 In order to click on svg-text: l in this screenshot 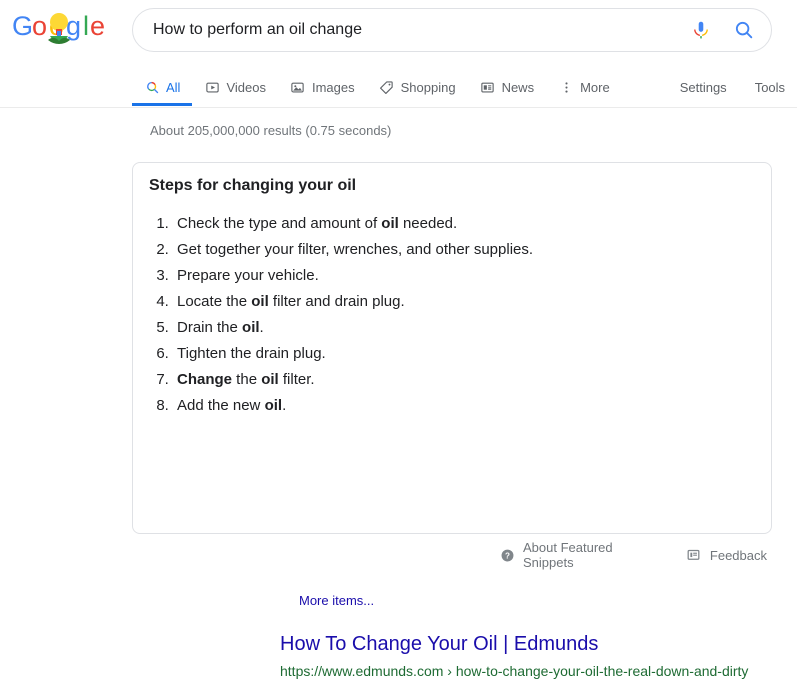, I will do `click(86, 26)`.